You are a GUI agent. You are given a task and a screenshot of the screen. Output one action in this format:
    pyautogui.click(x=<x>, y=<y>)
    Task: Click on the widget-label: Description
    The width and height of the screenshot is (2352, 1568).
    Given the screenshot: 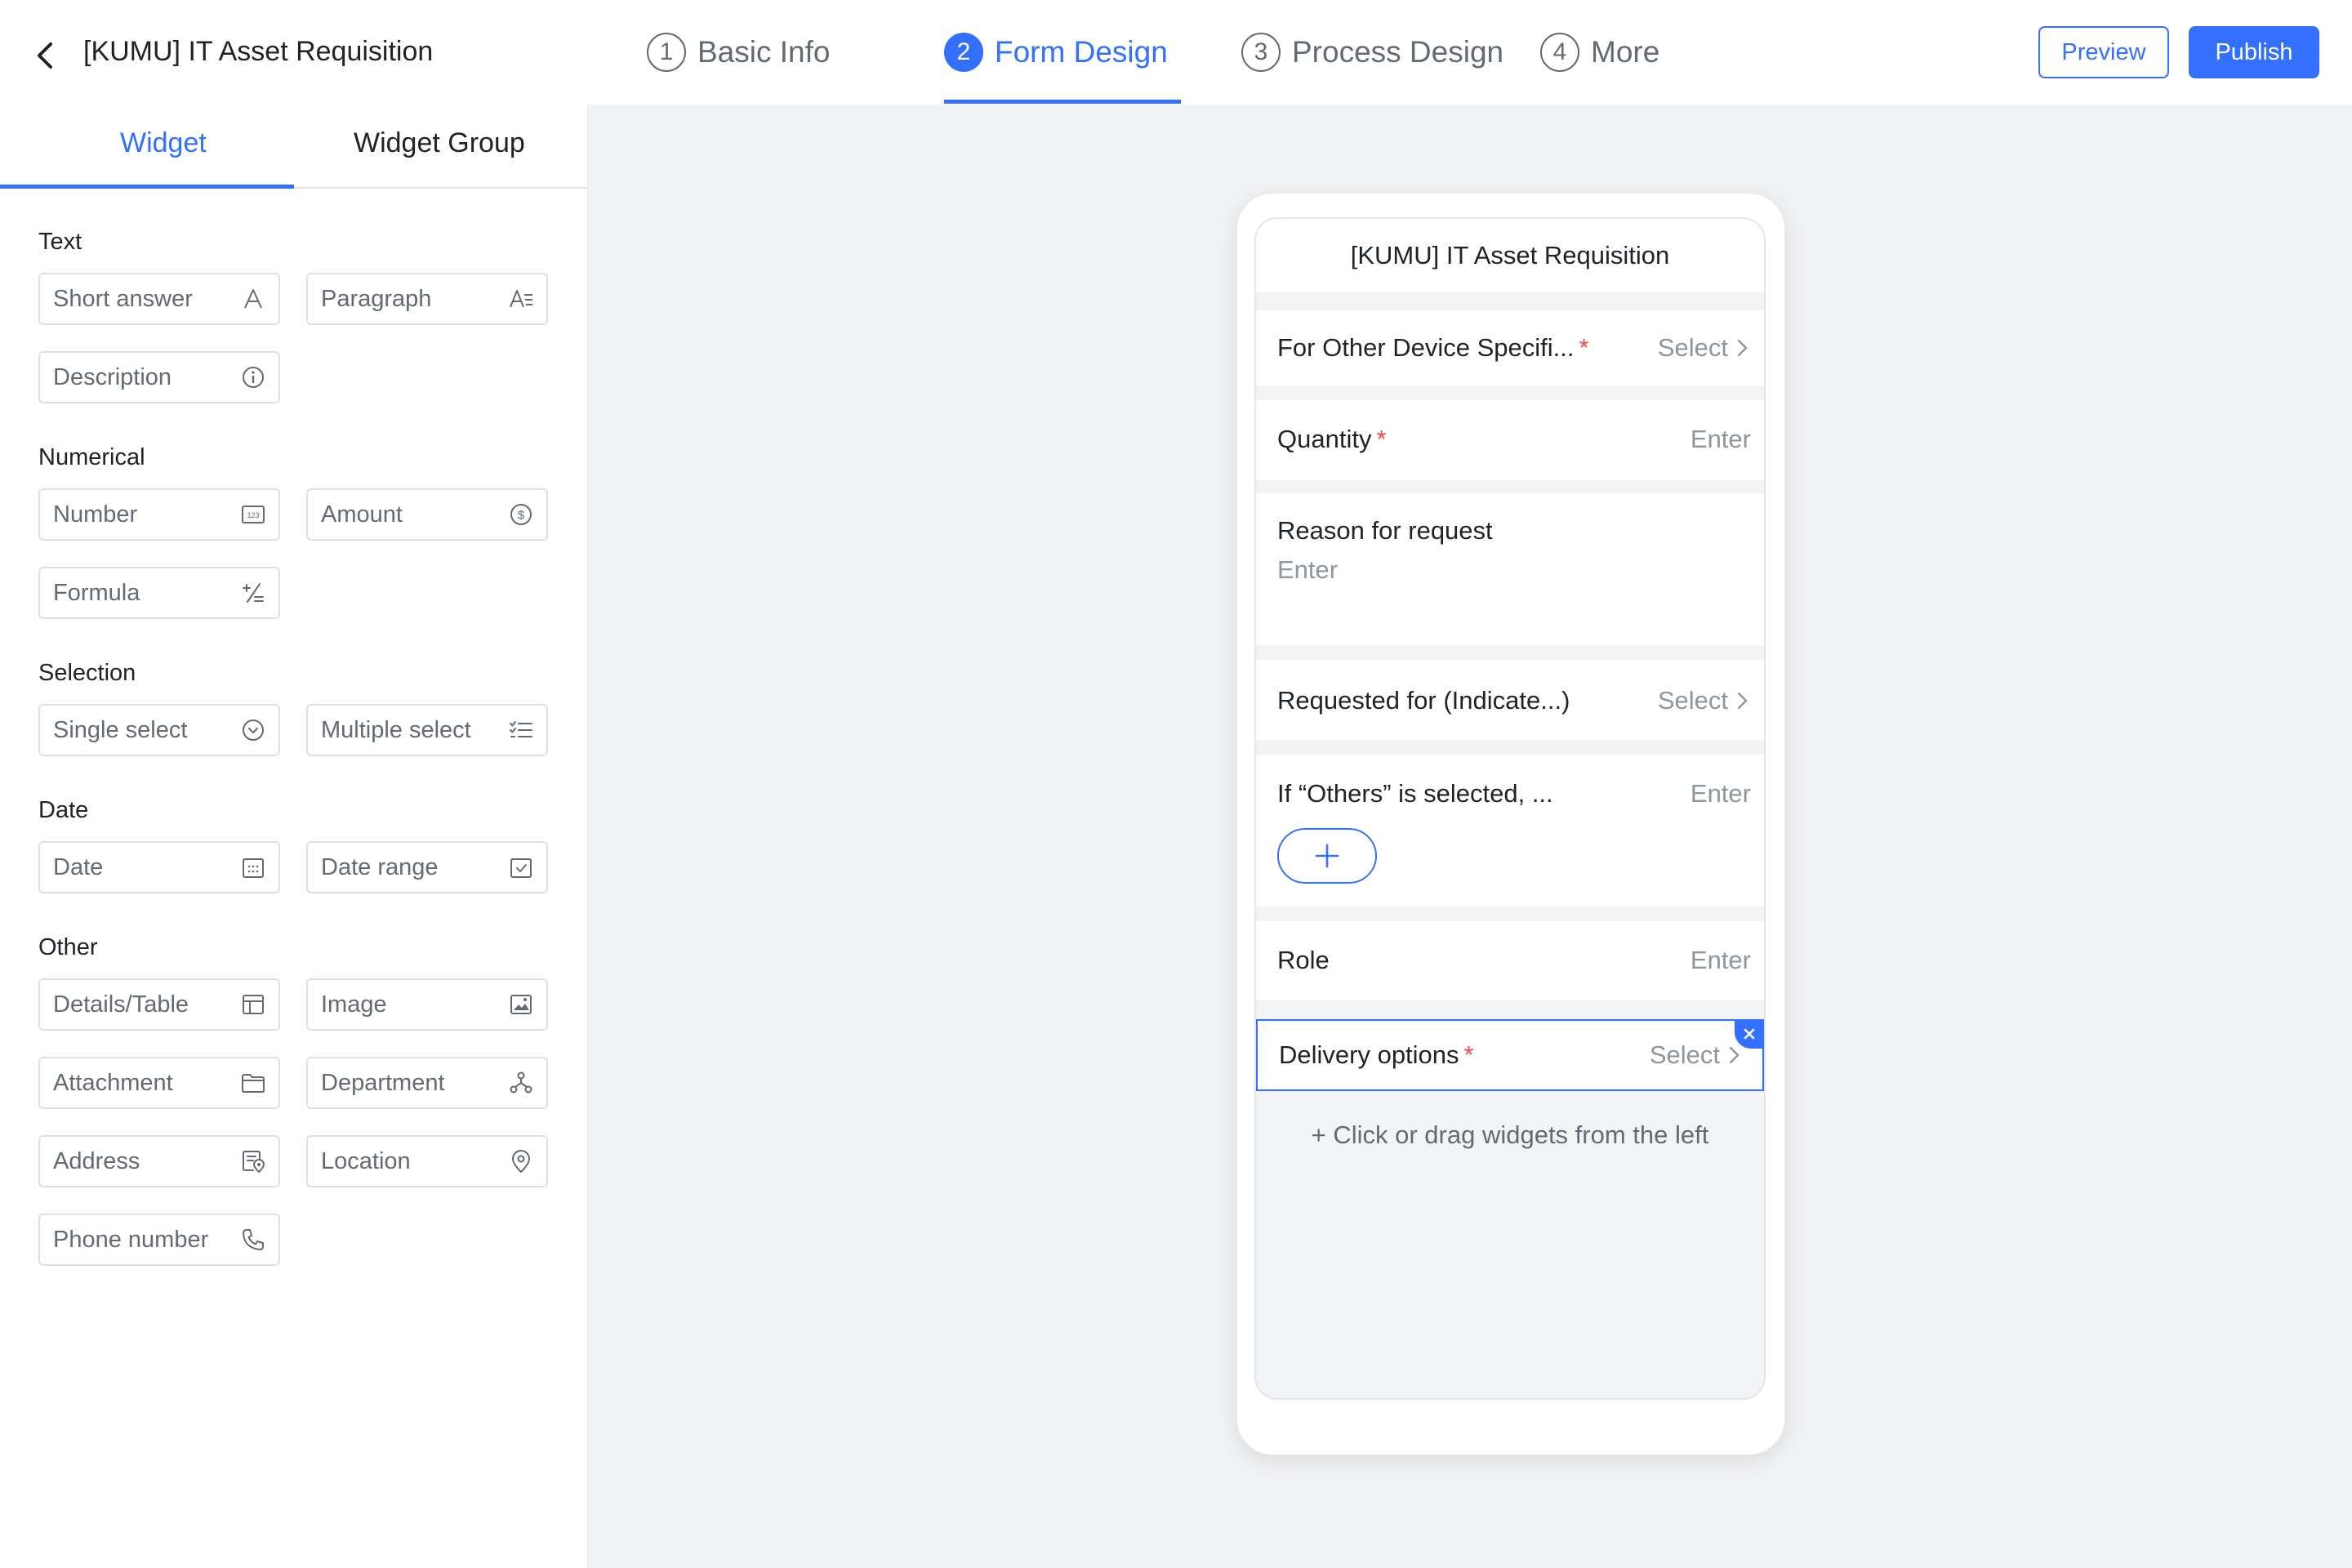 What is the action you would take?
    pyautogui.click(x=112, y=376)
    